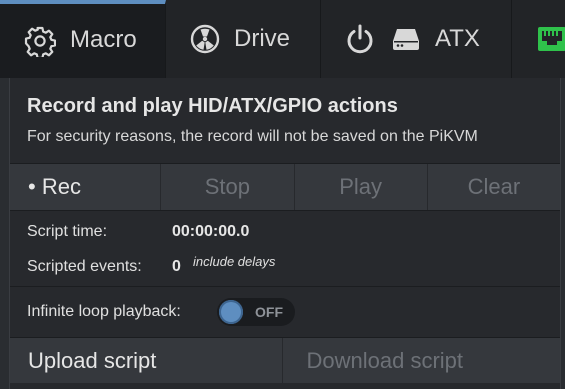 This screenshot has height=389, width=565. What do you see at coordinates (457, 38) in the screenshot?
I see `menu-atx-label: ATX` at bounding box center [457, 38].